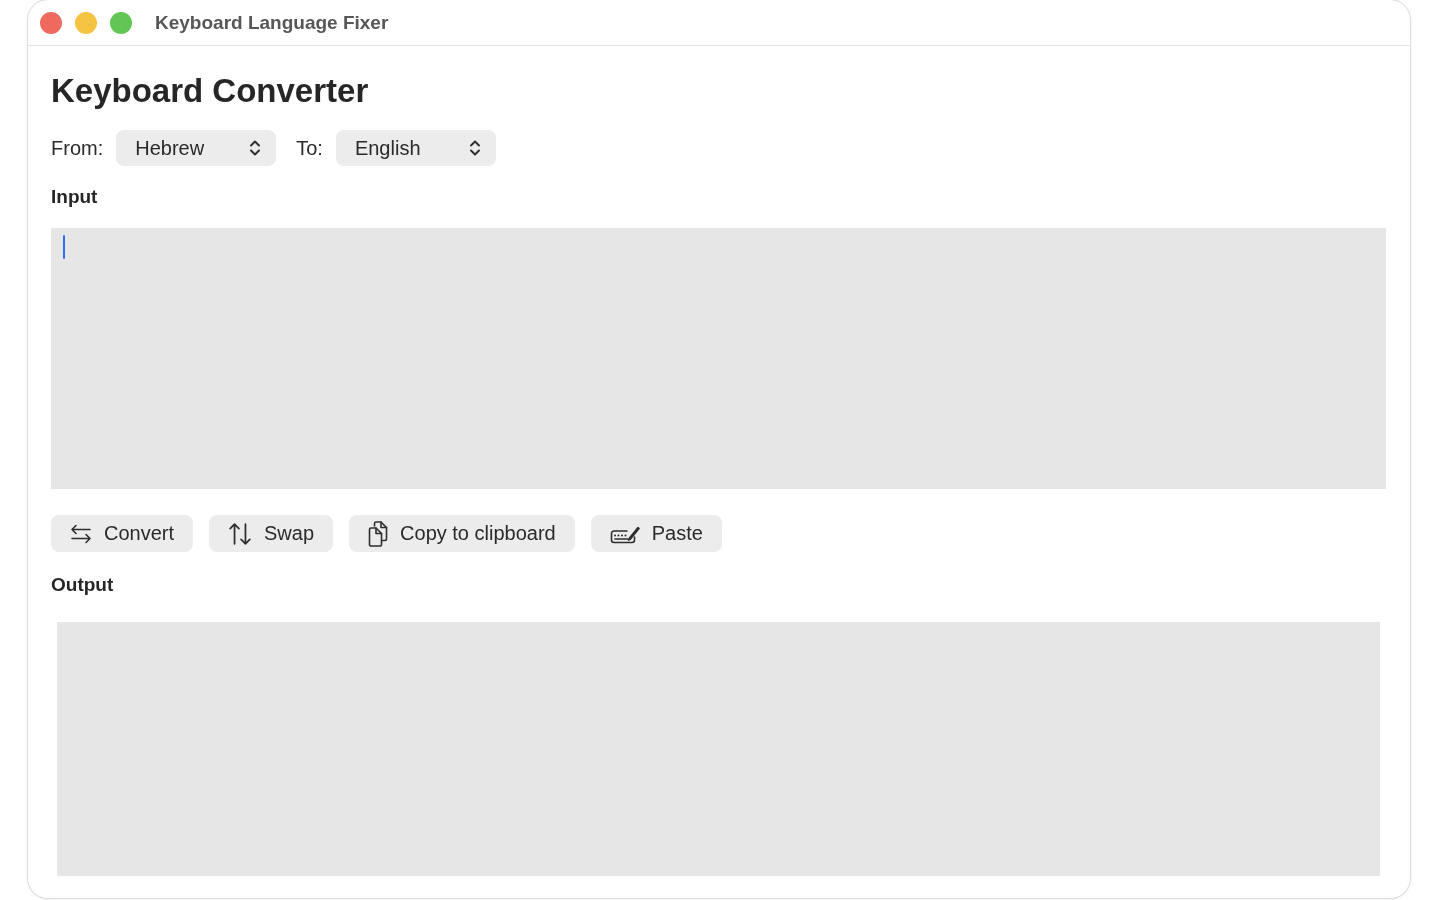 The height and width of the screenshot is (900, 1440). What do you see at coordinates (196, 148) in the screenshot?
I see `language-popup: Hebrew` at bounding box center [196, 148].